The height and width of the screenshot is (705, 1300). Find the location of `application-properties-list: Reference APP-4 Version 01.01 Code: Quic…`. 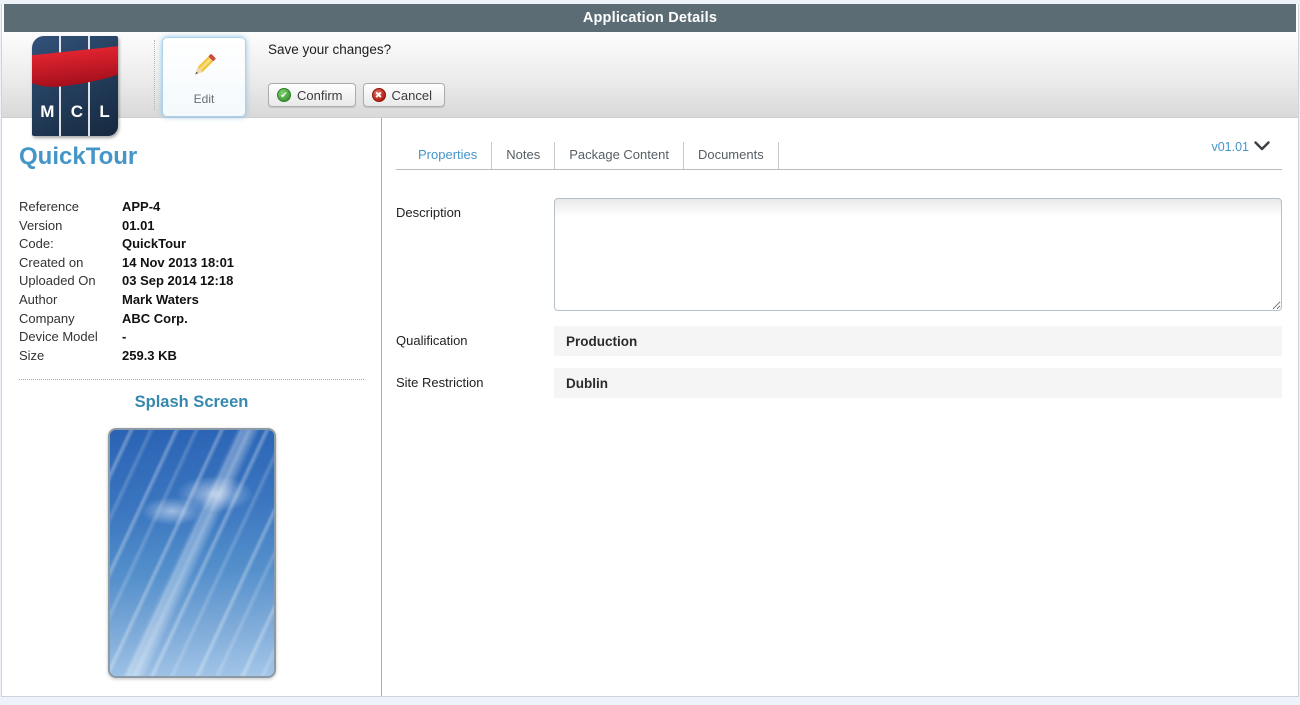

application-properties-list: Reference APP-4 Version 01.01 Code: Quic… is located at coordinates (200, 281).